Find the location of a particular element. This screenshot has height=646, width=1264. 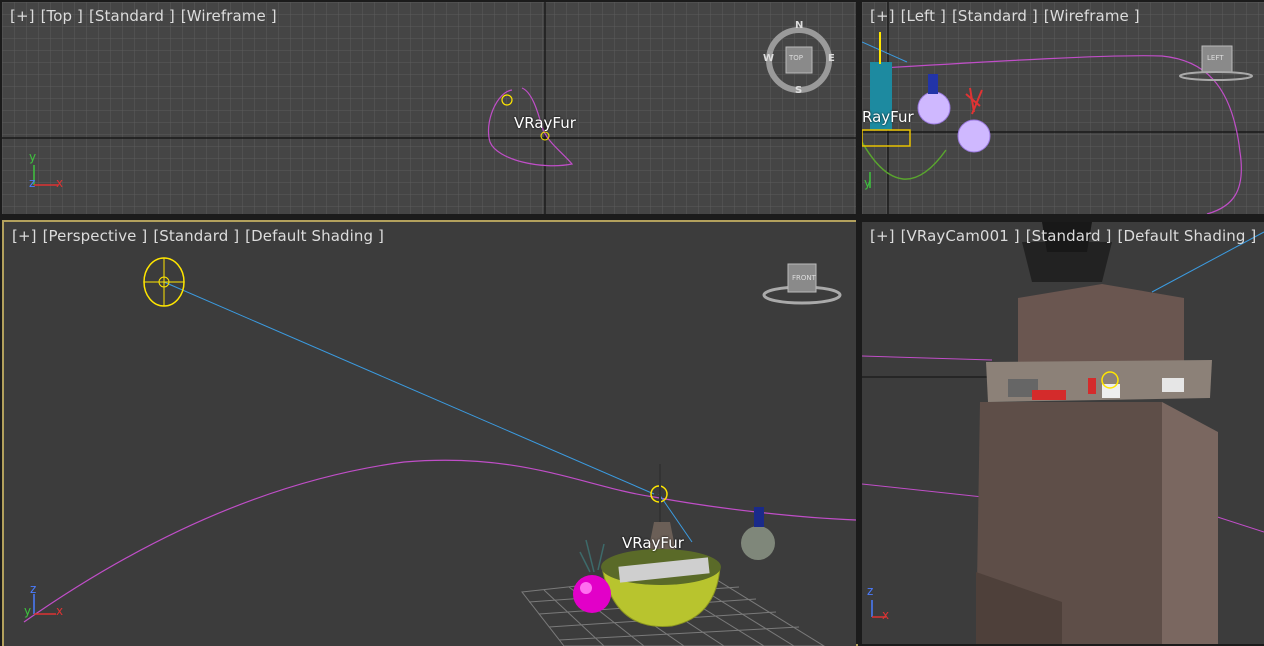

top-axis-z: z is located at coordinates (32, 183).